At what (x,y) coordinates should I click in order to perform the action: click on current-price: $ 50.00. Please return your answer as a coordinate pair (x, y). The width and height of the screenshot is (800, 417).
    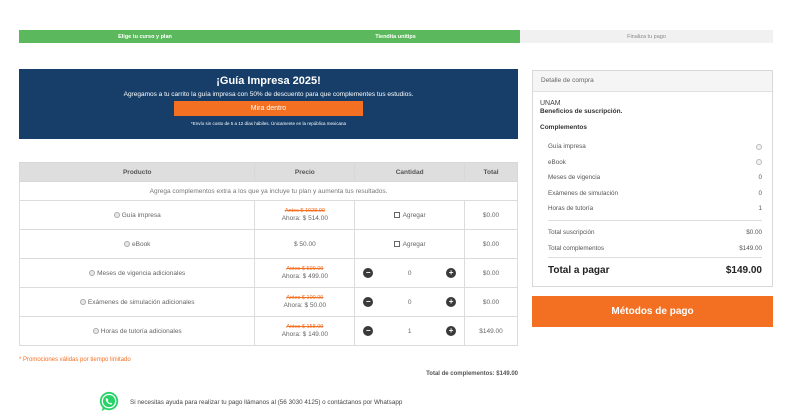
    Looking at the image, I should click on (305, 244).